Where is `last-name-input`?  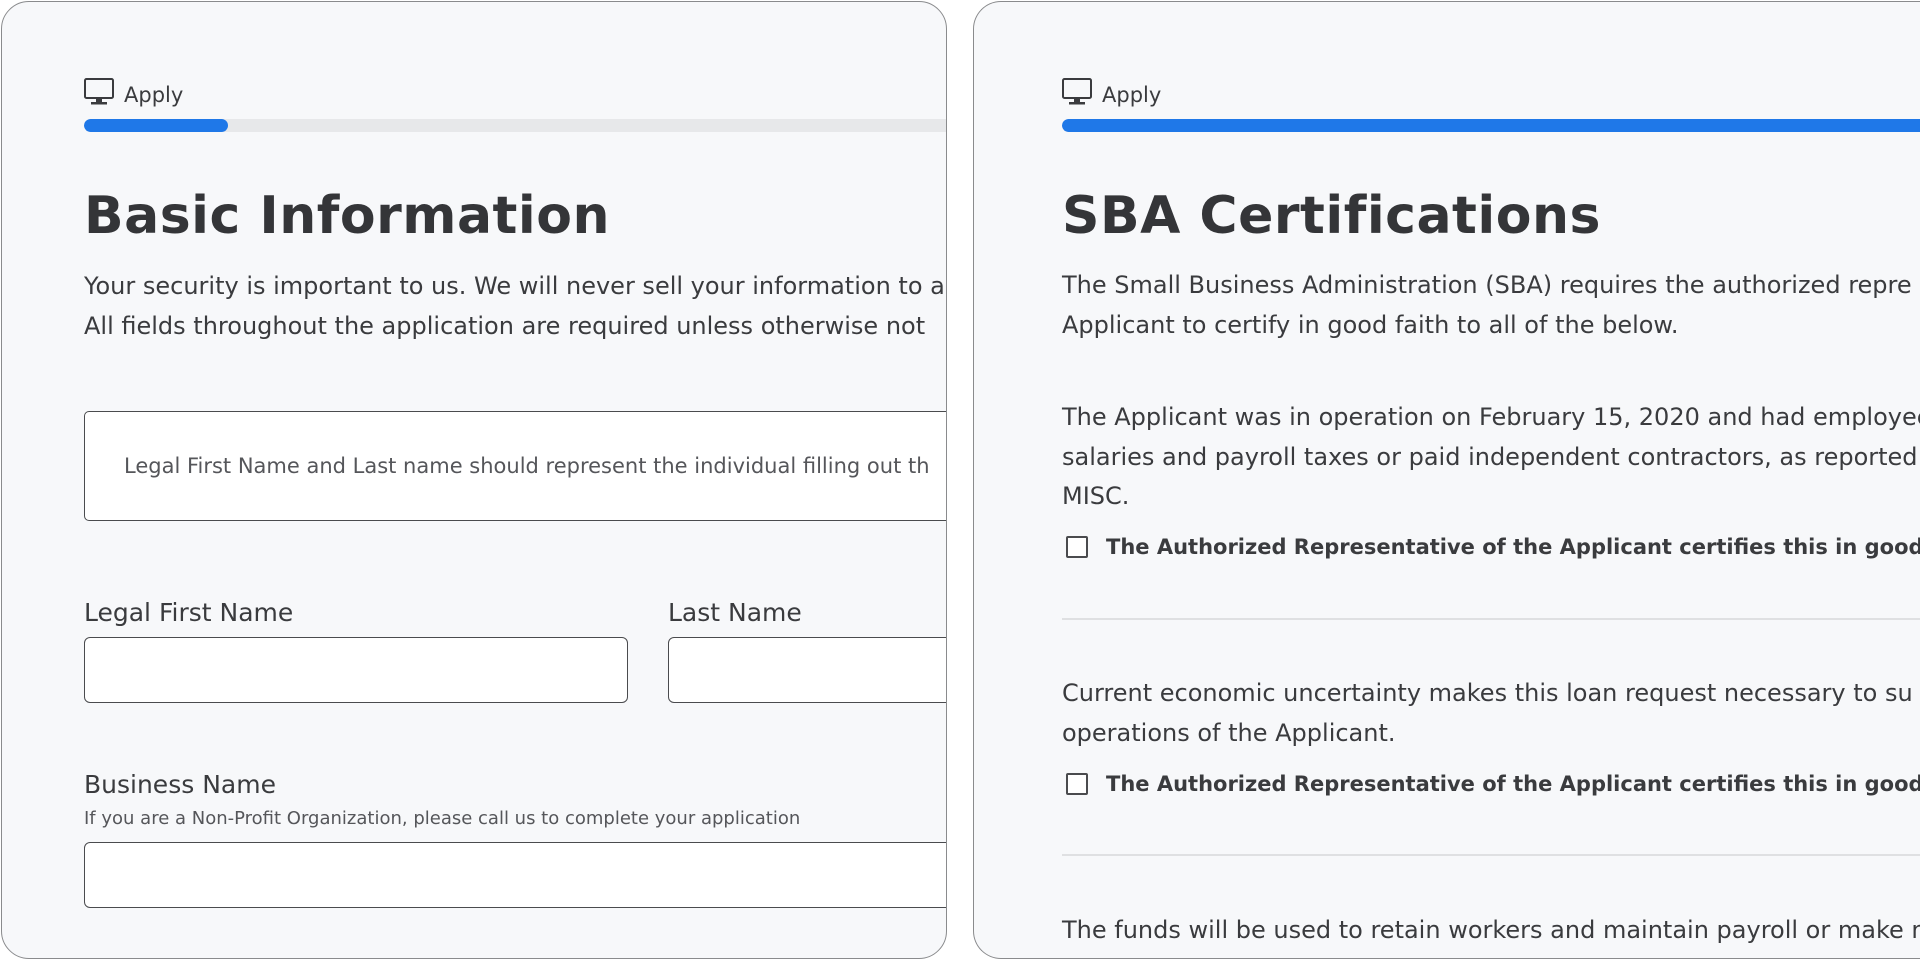 last-name-input is located at coordinates (807, 670).